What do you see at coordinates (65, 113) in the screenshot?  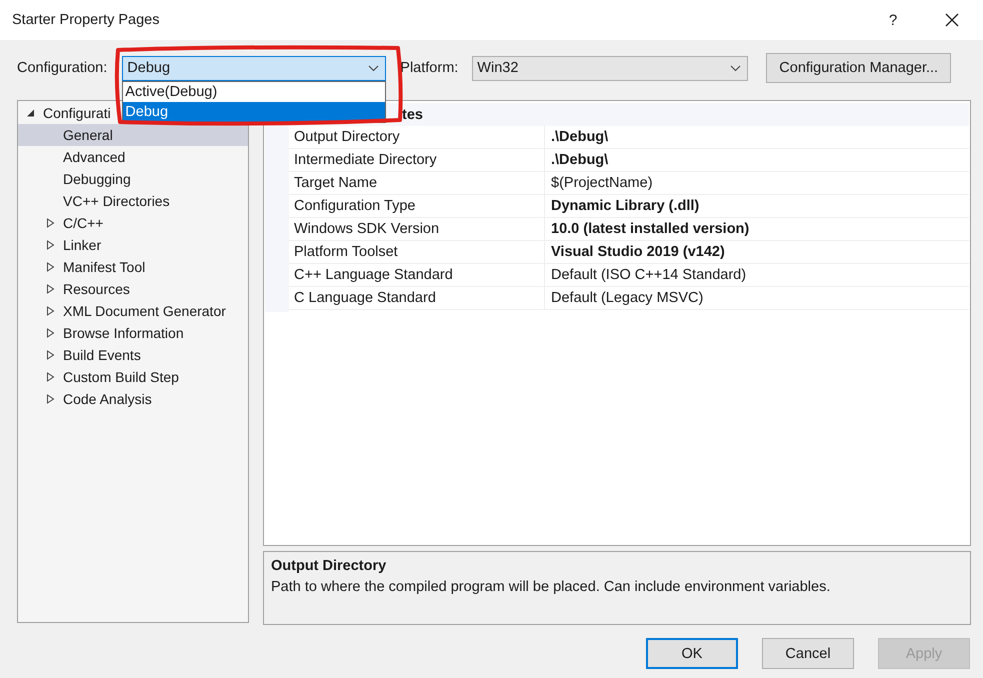 I see `tree-item: Configurati` at bounding box center [65, 113].